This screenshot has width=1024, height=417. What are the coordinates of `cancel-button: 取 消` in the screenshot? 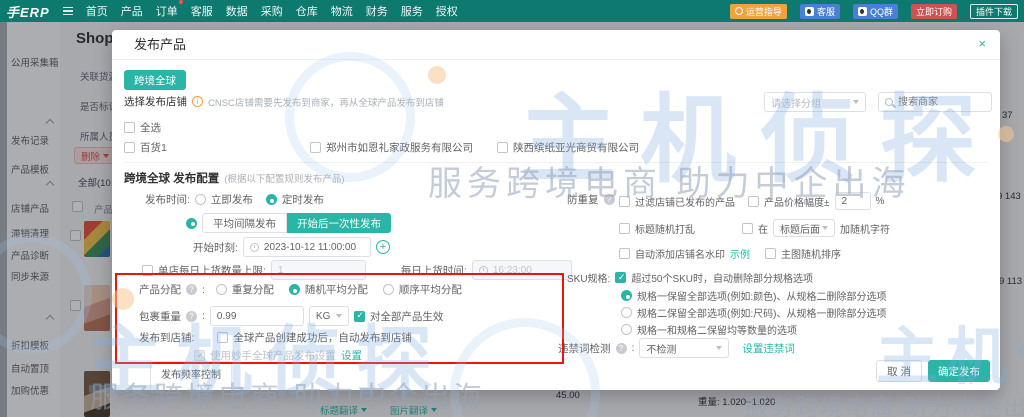 It's located at (899, 371).